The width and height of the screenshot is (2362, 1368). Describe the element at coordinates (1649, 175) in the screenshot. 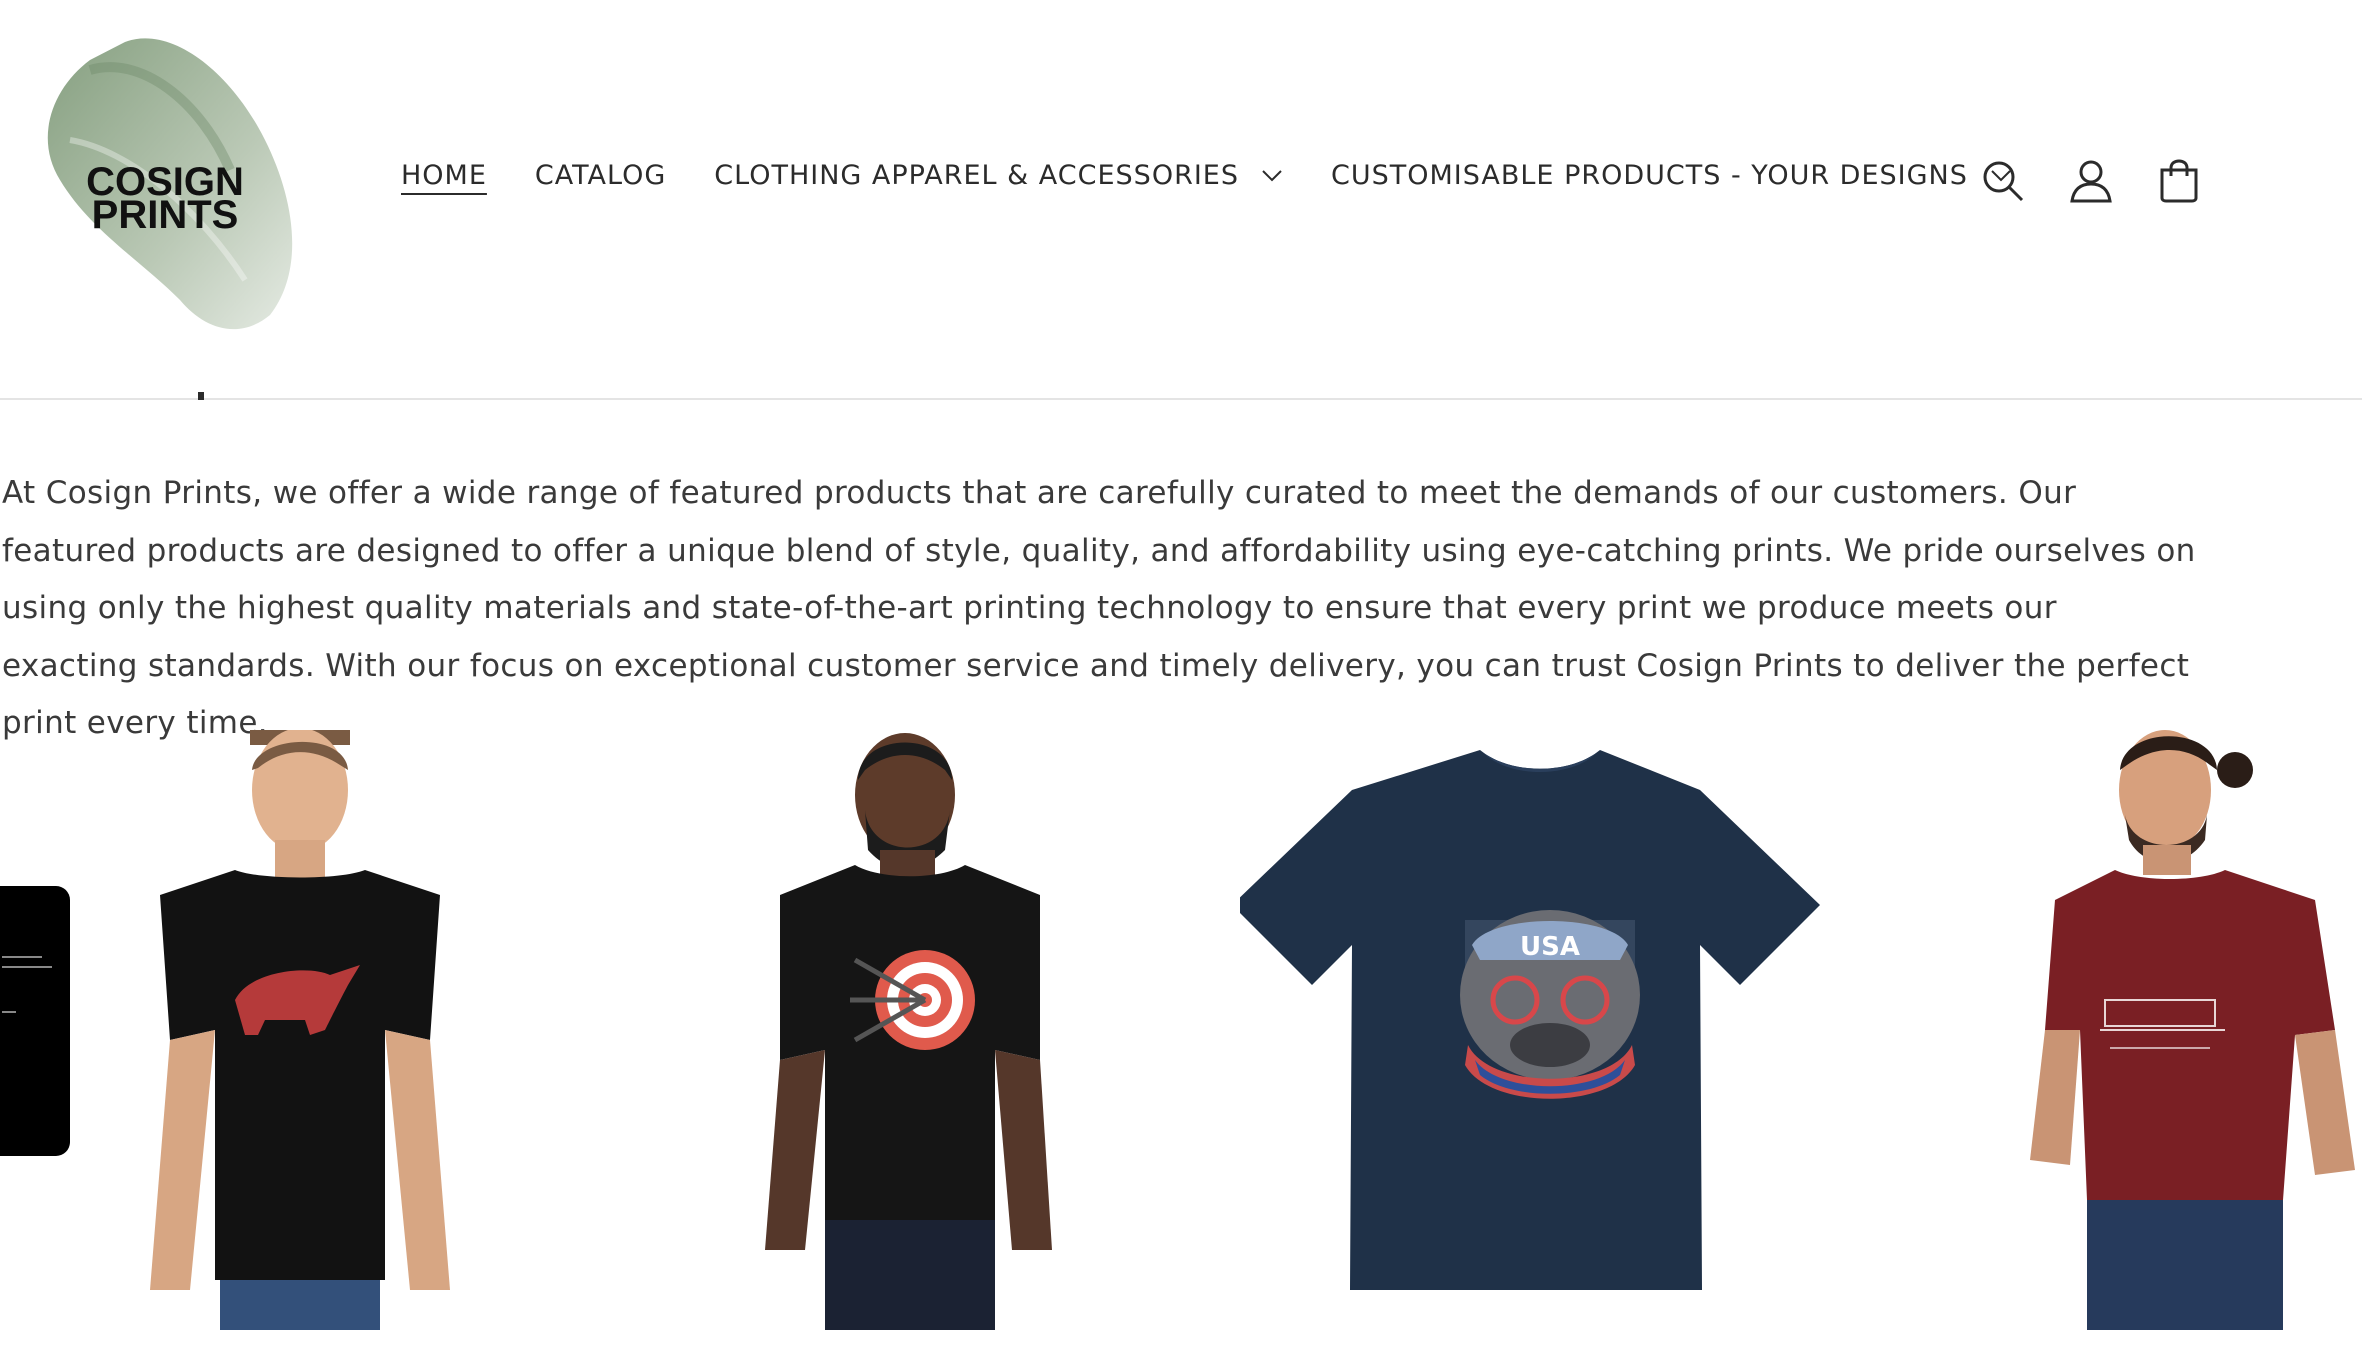

I see `nav-customisable-products-label: CUSTOMISABLE PRODUCTS - YOUR DESIGNS` at that location.